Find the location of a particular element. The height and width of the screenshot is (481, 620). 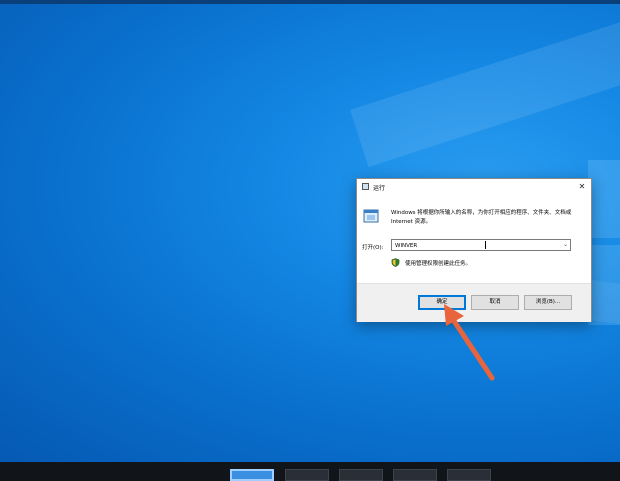

admin-note: 使用管理权限创建此任务。 is located at coordinates (438, 264).